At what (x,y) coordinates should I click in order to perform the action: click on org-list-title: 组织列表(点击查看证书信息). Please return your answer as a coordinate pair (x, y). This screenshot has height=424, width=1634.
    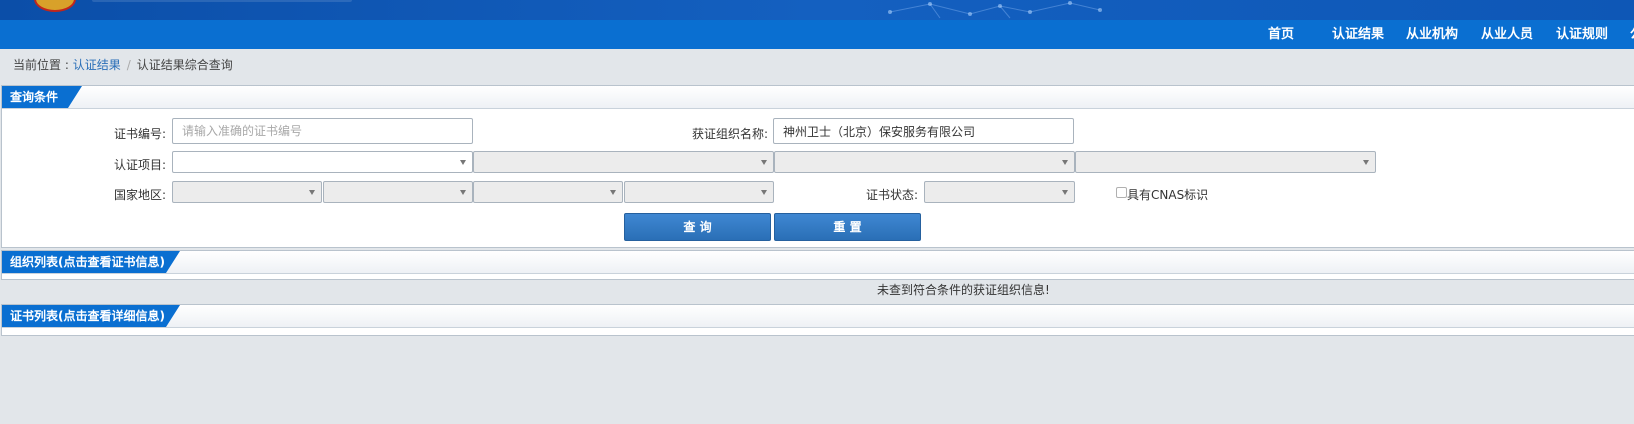
    Looking at the image, I should click on (91, 262).